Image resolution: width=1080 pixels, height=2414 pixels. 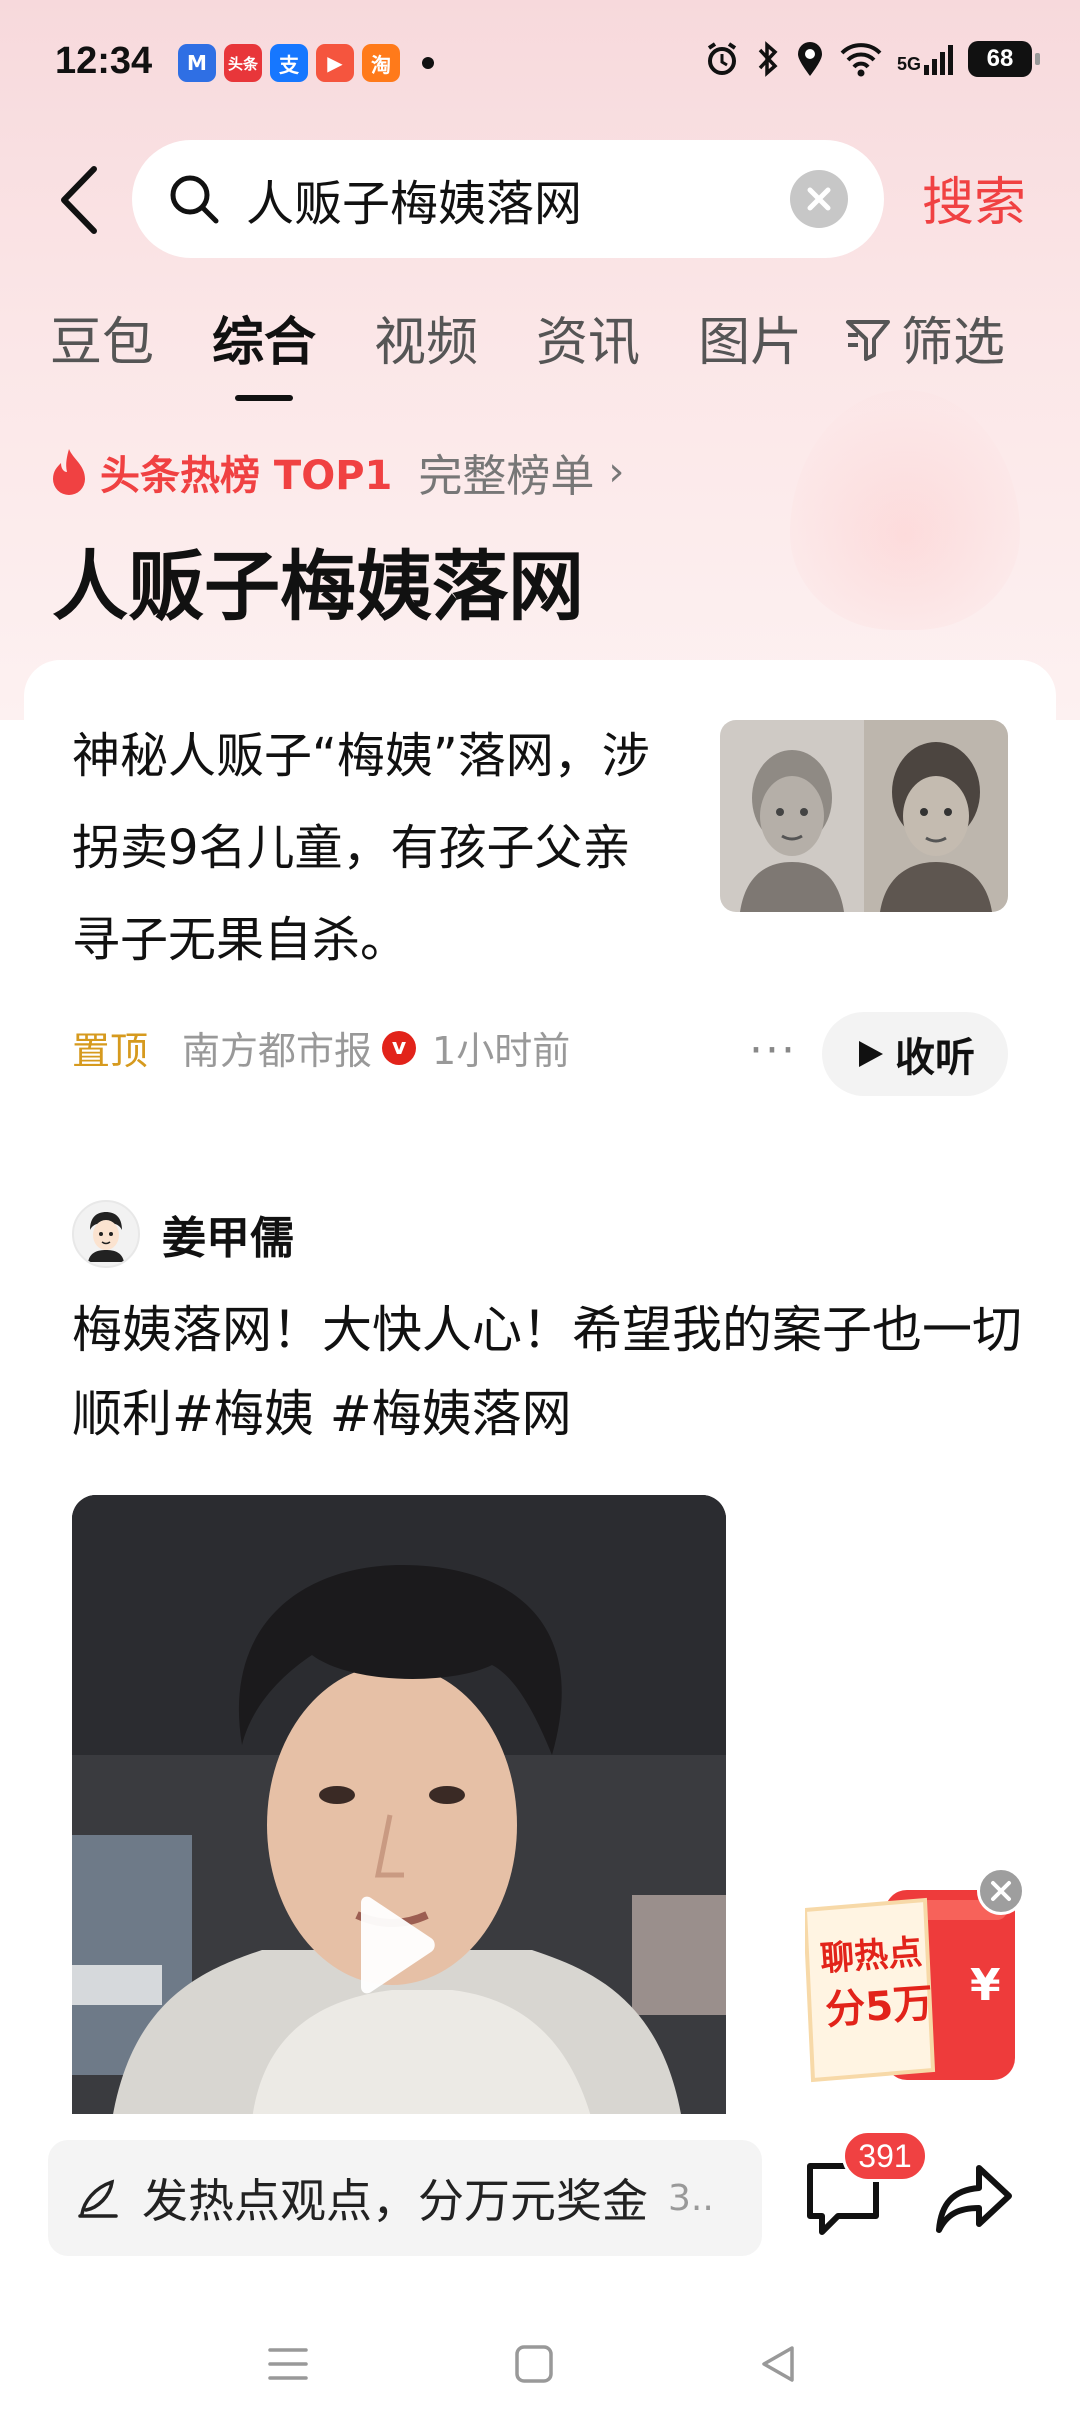 I want to click on share-button, so click(x=975, y=2199).